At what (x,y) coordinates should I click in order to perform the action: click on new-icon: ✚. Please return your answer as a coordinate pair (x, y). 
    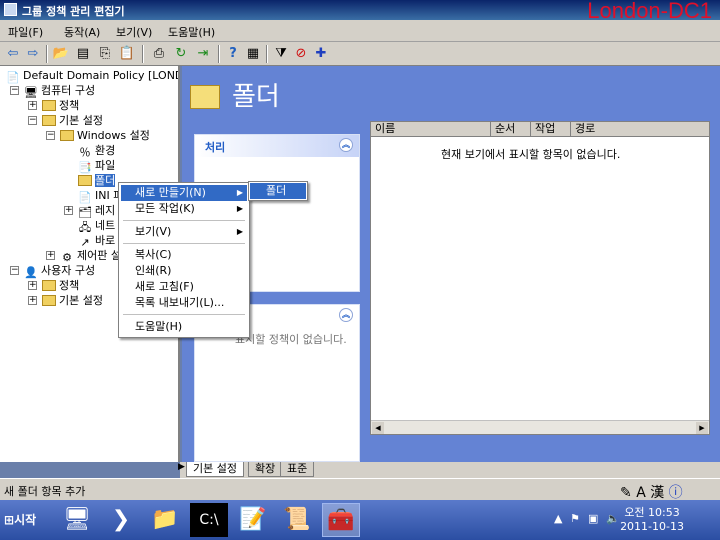
    Looking at the image, I should click on (321, 54).